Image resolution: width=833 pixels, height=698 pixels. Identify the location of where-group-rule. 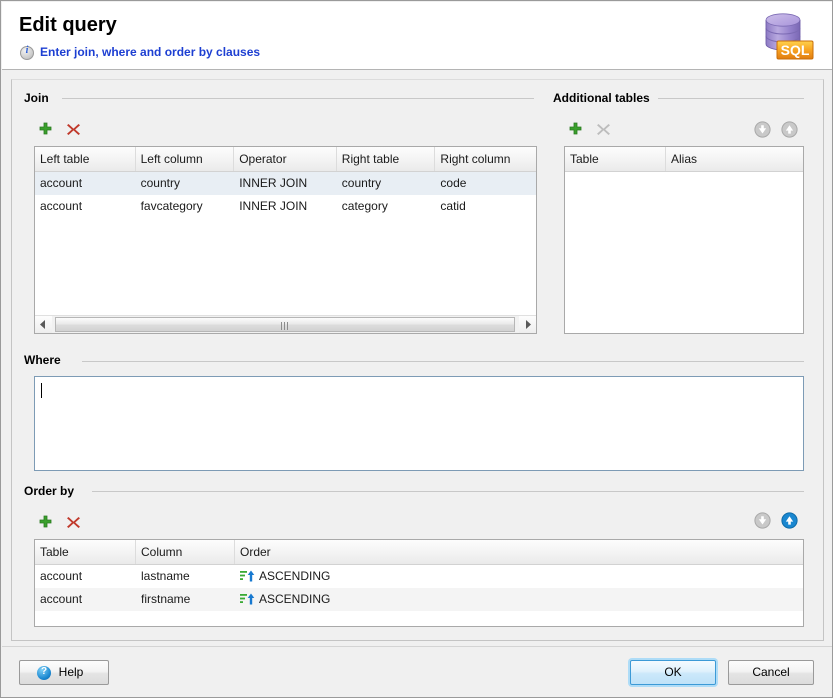
(443, 361).